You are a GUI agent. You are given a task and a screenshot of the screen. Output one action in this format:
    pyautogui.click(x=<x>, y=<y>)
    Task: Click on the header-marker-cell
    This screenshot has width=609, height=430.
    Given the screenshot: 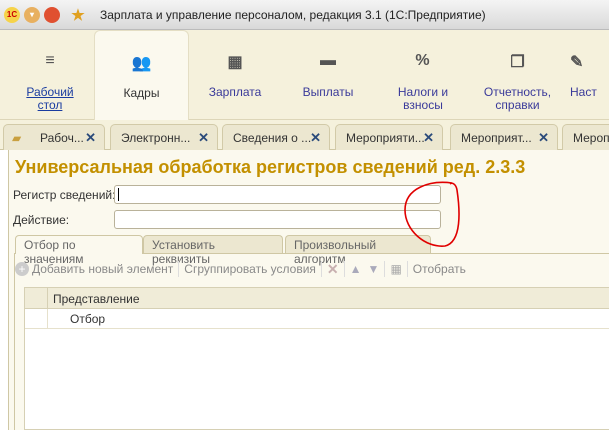 What is the action you would take?
    pyautogui.click(x=36, y=298)
    